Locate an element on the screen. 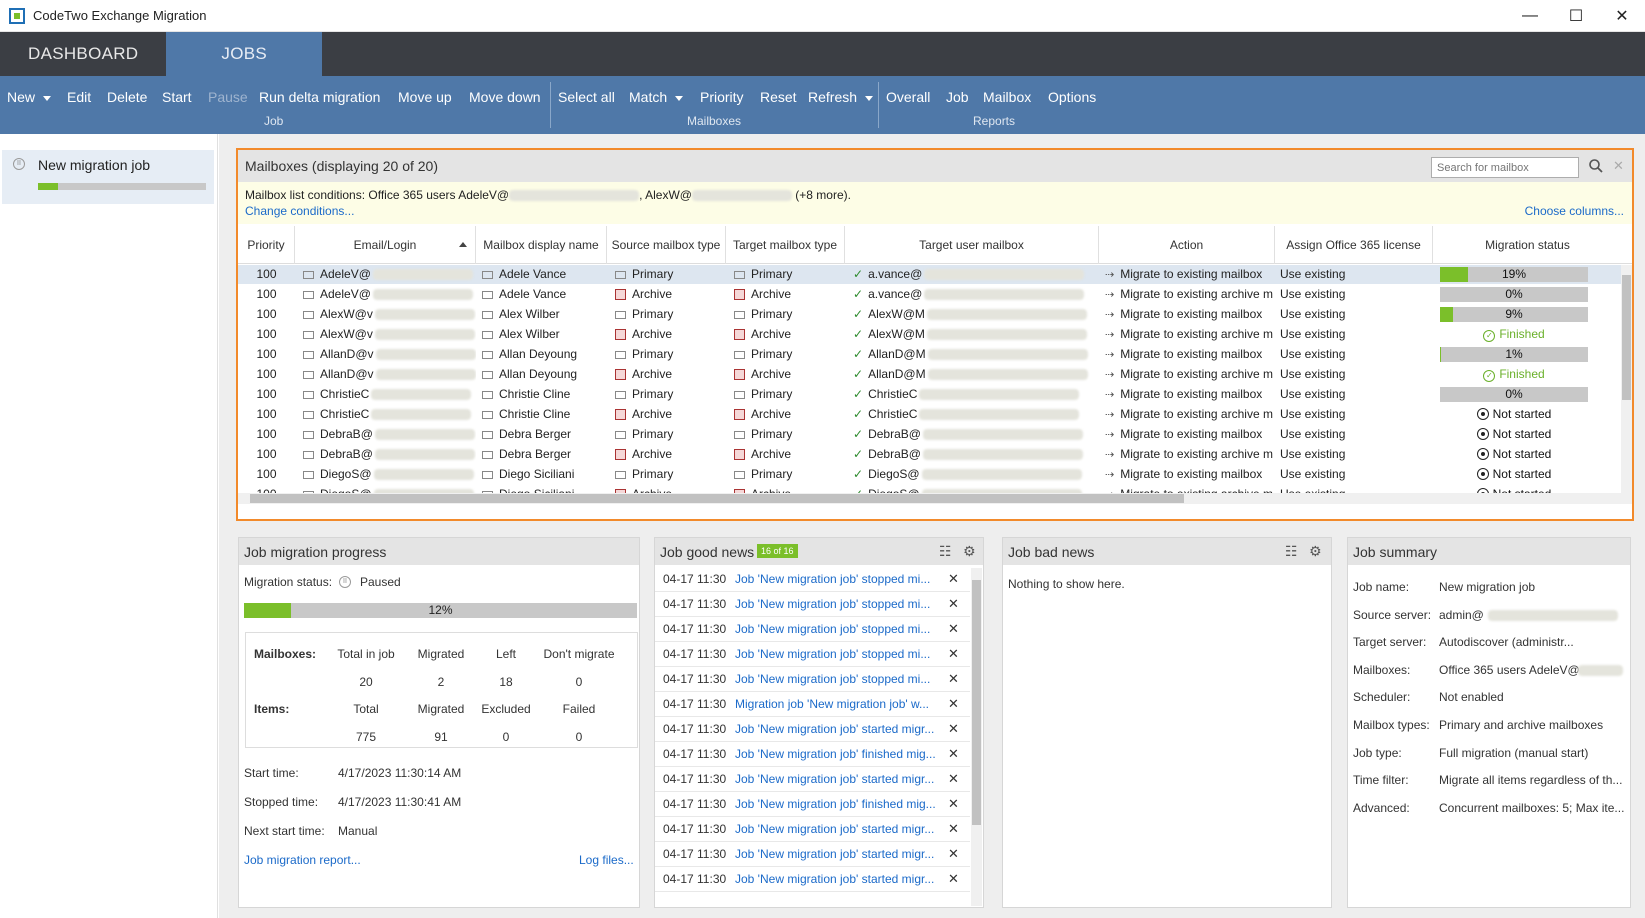 This screenshot has height=918, width=1645. move-down-button: Move down is located at coordinates (505, 97).